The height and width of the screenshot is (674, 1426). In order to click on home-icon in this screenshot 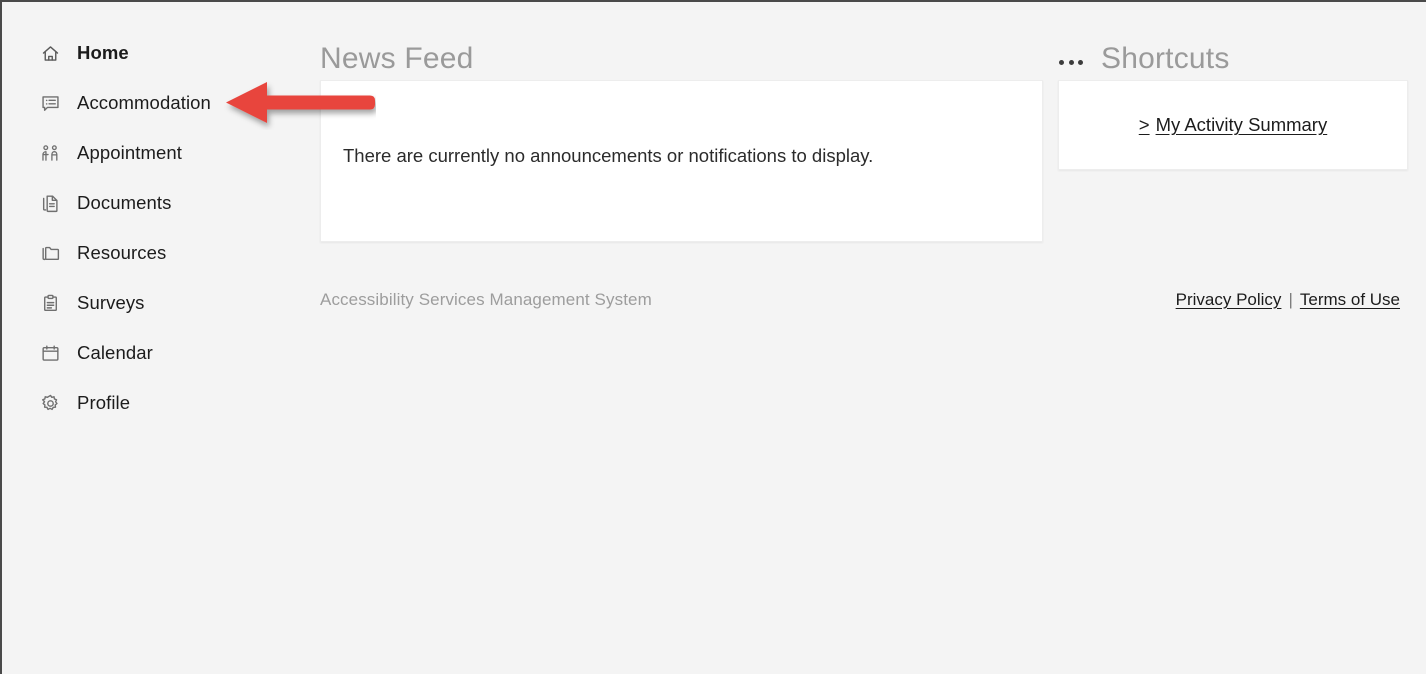, I will do `click(50, 53)`.